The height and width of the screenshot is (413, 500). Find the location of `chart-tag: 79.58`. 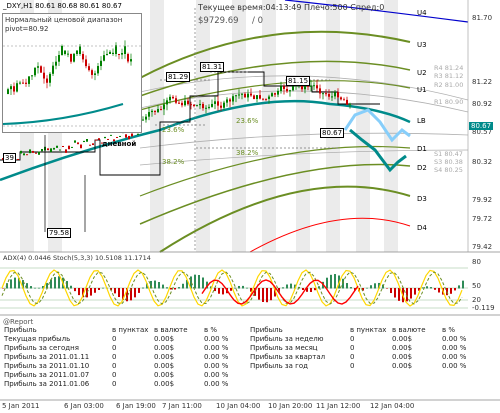

chart-tag: 79.58 is located at coordinates (59, 233).